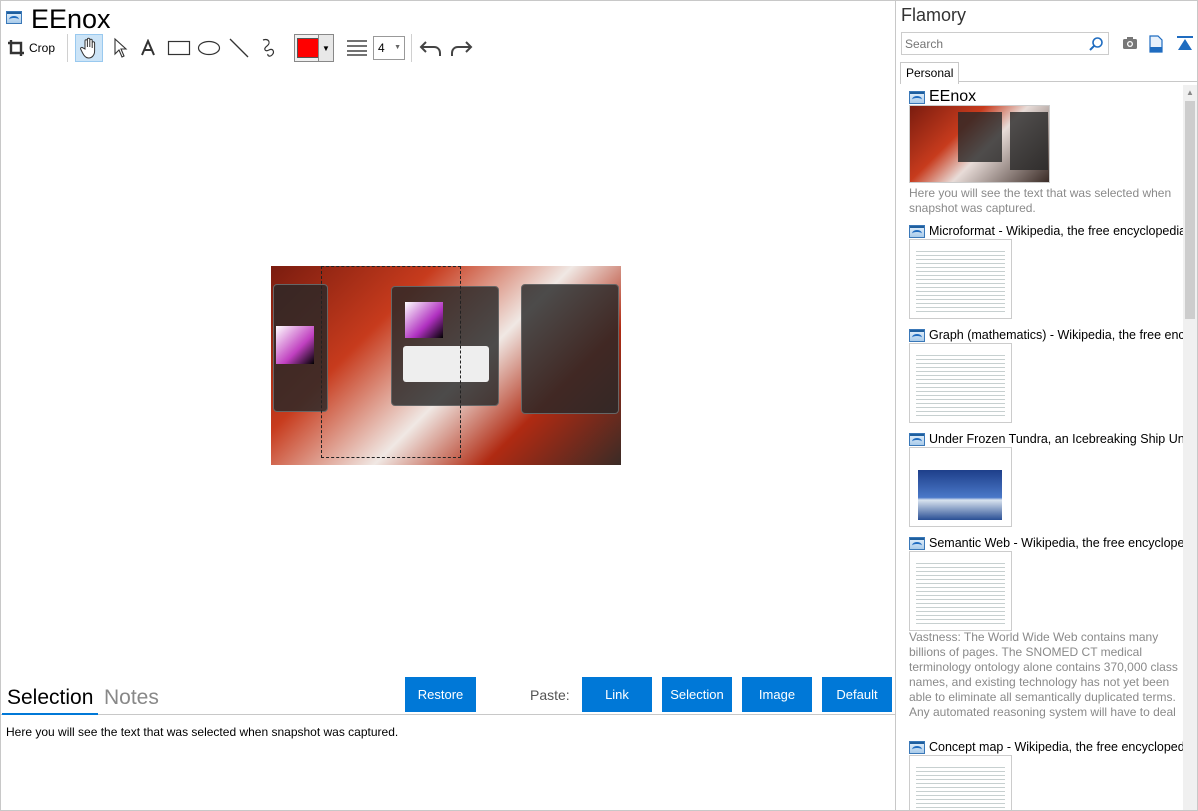 The height and width of the screenshot is (811, 1198). I want to click on snapshot-image, so click(446, 365).